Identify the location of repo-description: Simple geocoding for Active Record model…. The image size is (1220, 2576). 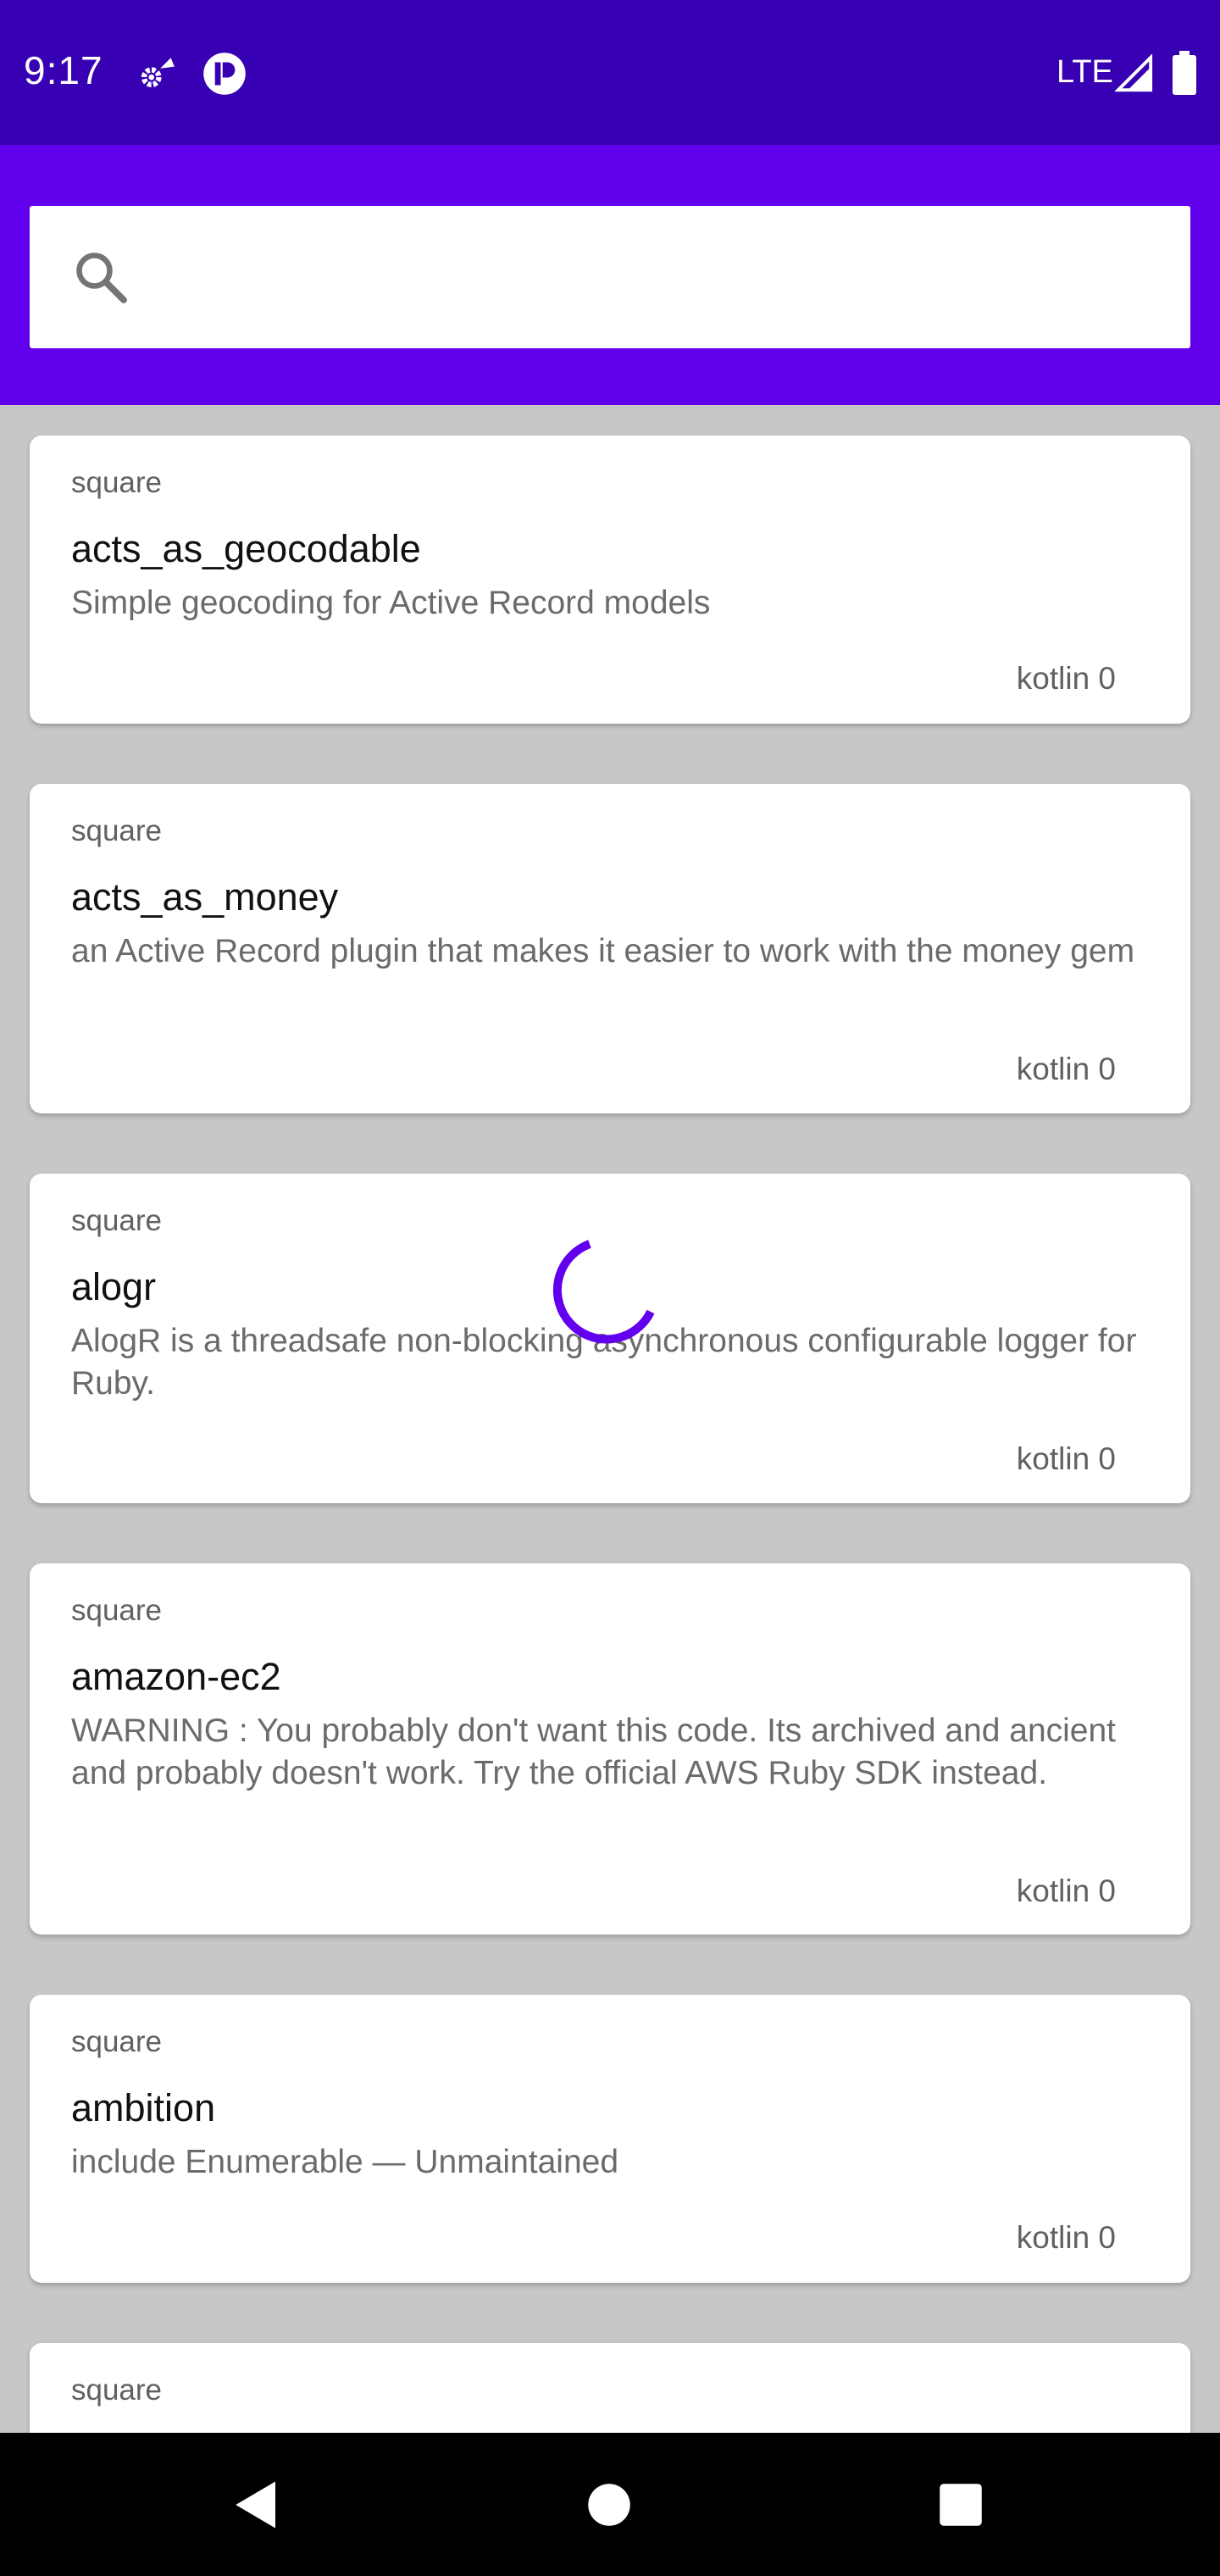
(391, 603).